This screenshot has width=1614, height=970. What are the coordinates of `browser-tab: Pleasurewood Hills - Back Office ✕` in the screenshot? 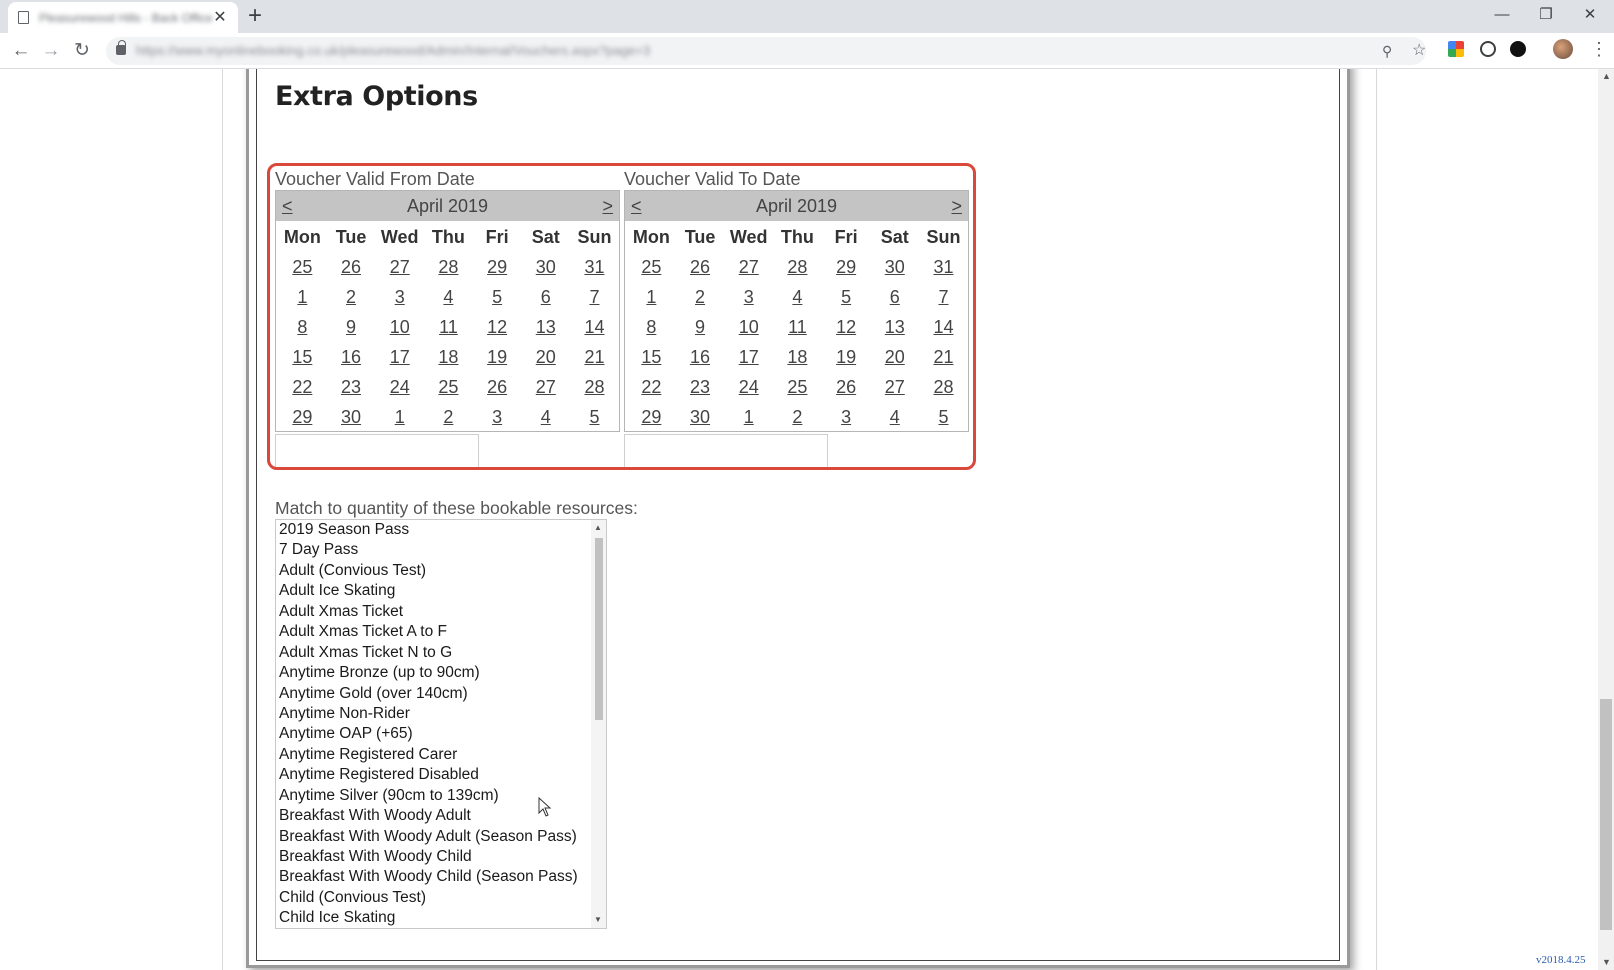 It's located at (123, 17).